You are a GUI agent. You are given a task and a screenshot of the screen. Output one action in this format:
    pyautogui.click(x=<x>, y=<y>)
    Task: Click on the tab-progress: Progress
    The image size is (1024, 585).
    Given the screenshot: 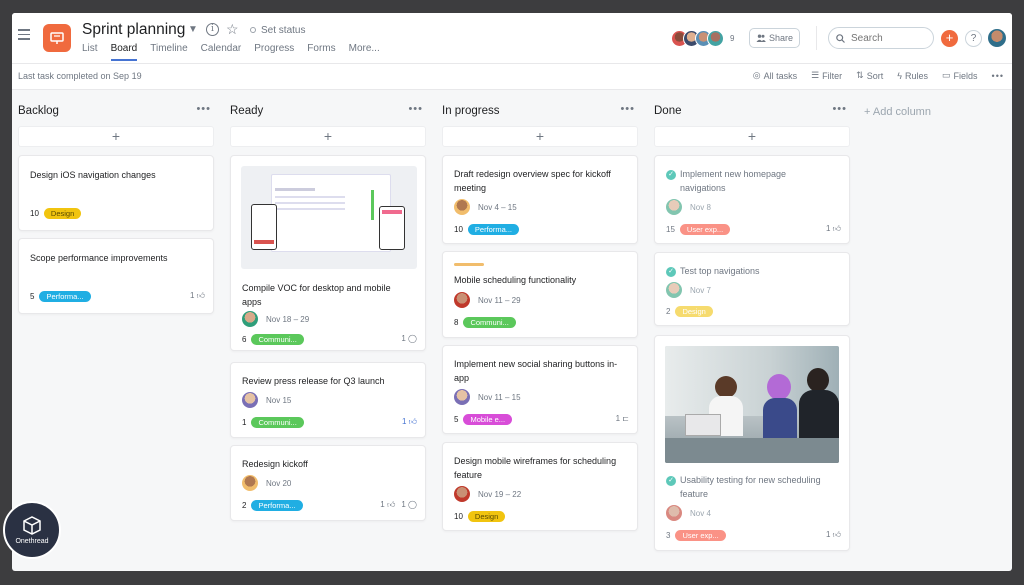 What is the action you would take?
    pyautogui.click(x=274, y=52)
    